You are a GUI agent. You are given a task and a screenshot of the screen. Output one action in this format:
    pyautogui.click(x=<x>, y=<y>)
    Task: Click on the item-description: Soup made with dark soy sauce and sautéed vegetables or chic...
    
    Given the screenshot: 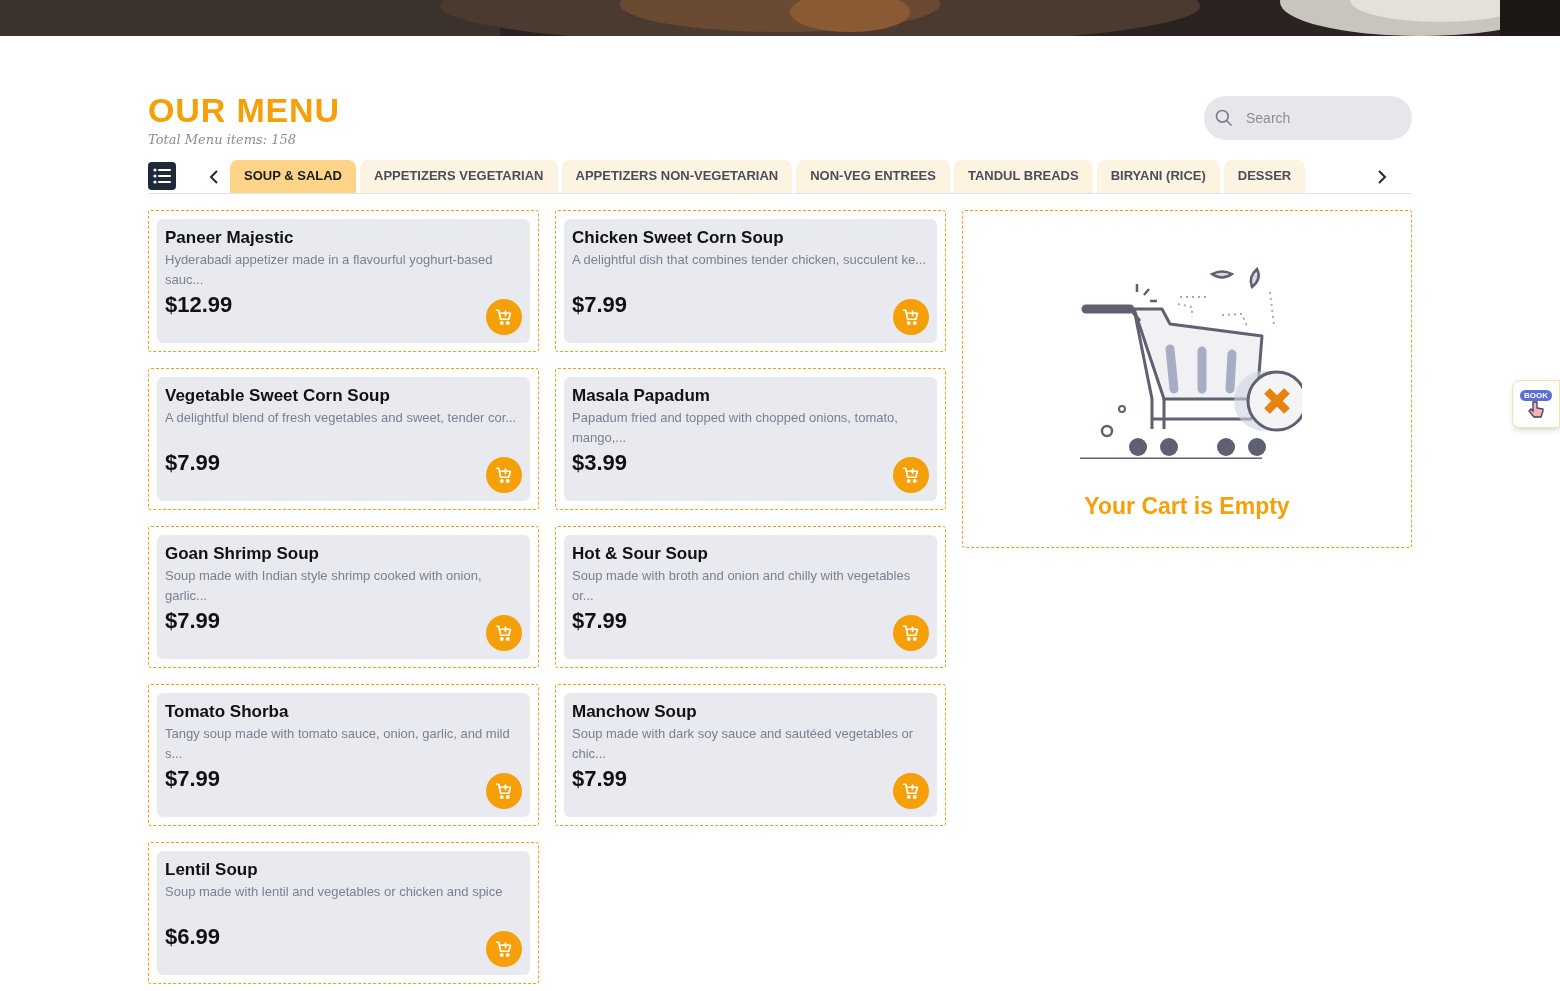 What is the action you would take?
    pyautogui.click(x=743, y=743)
    